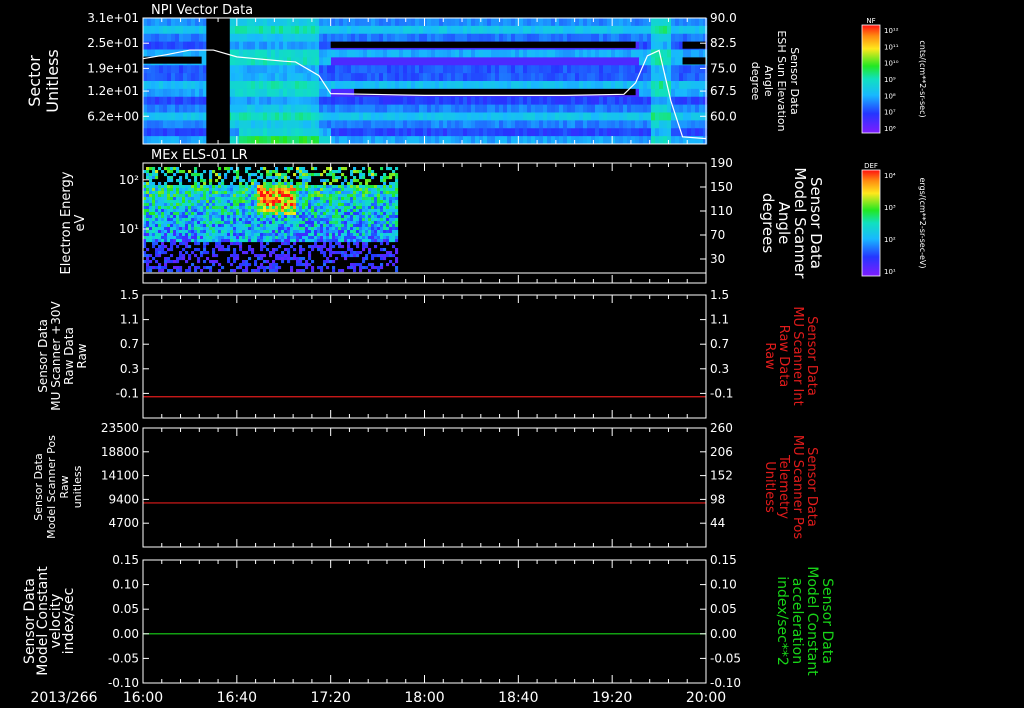 This screenshot has height=708, width=1024. I want to click on y-tick-label: 10¹, so click(129, 229).